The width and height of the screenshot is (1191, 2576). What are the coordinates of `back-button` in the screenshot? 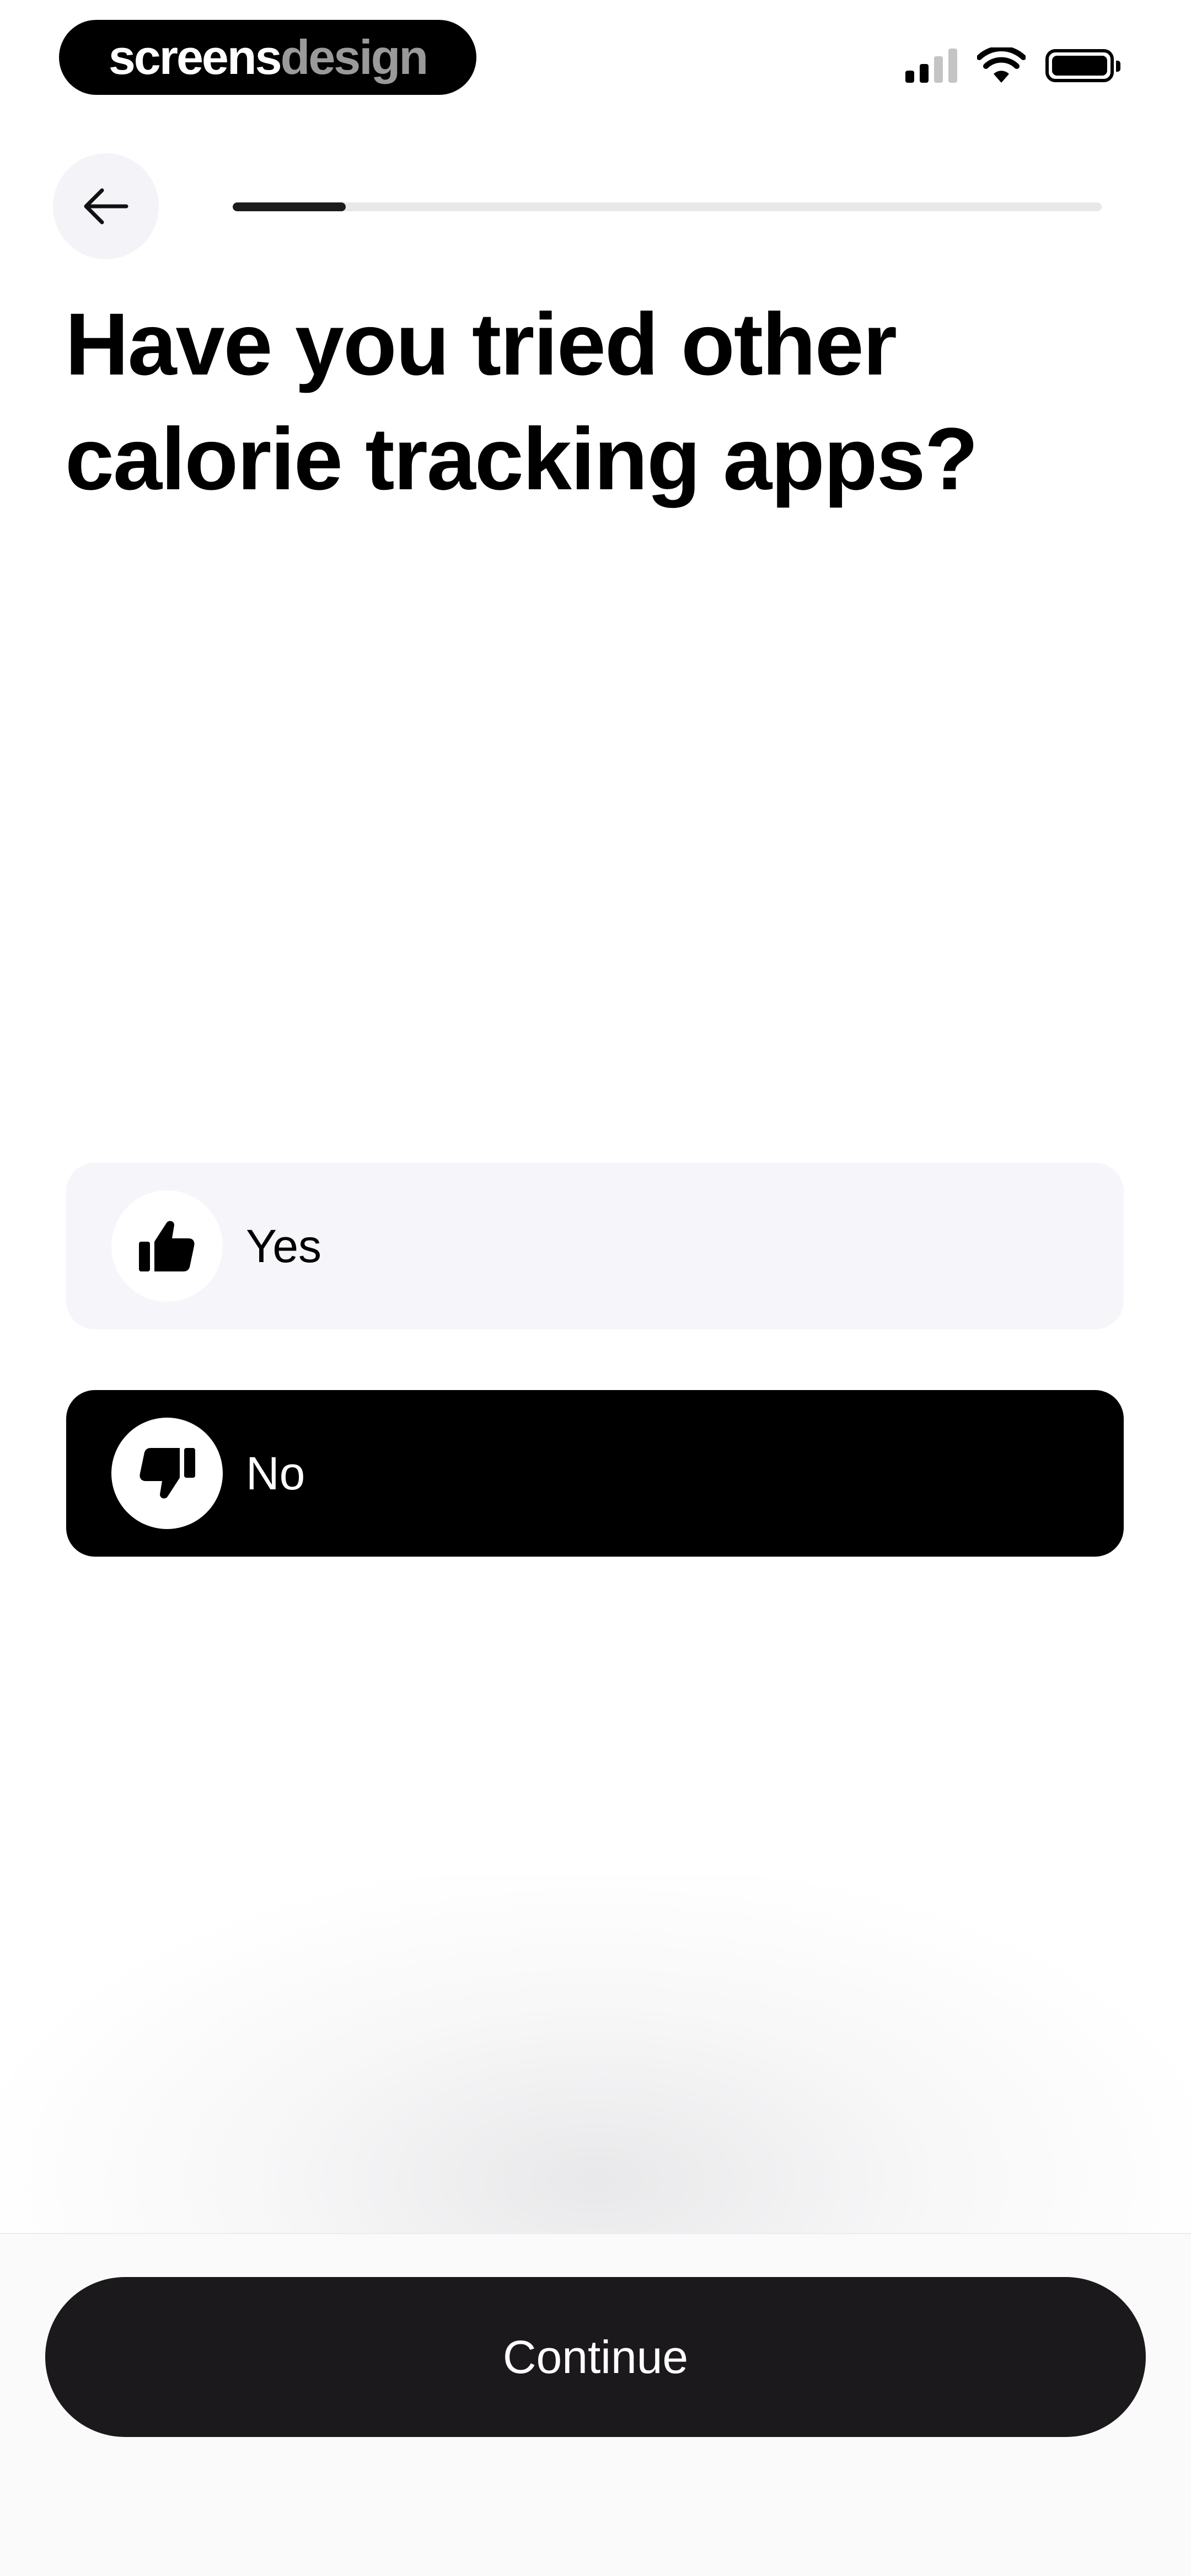 It's located at (106, 206).